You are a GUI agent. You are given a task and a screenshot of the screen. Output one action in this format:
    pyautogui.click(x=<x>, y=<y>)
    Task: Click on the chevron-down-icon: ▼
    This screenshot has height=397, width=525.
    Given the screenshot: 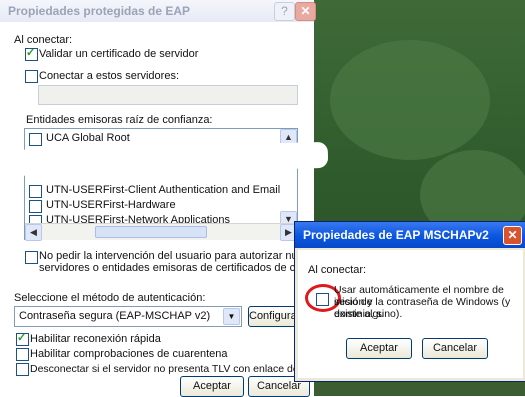 What is the action you would take?
    pyautogui.click(x=231, y=316)
    